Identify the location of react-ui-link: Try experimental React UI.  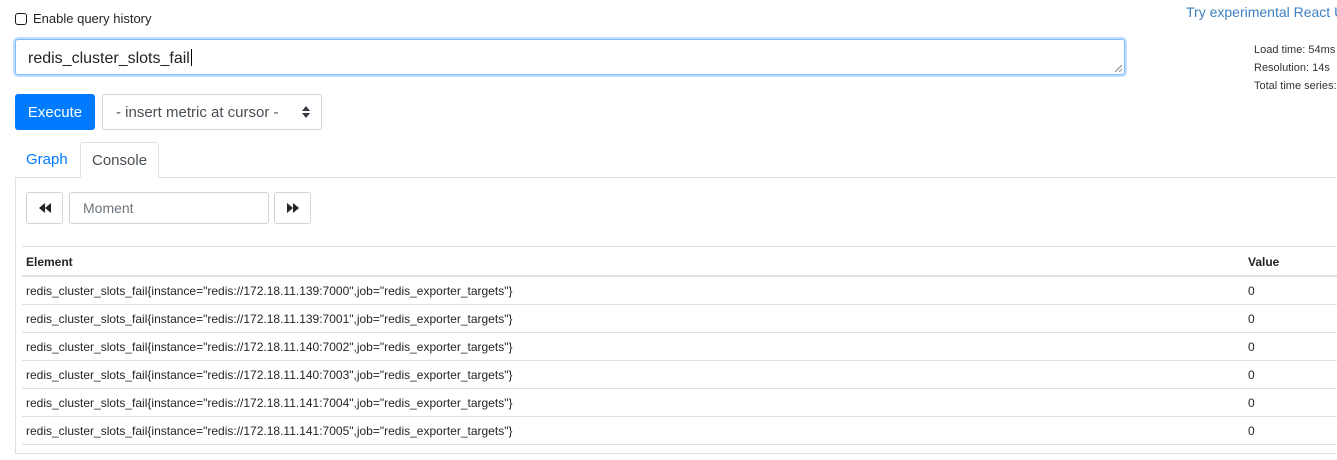
(1261, 12).